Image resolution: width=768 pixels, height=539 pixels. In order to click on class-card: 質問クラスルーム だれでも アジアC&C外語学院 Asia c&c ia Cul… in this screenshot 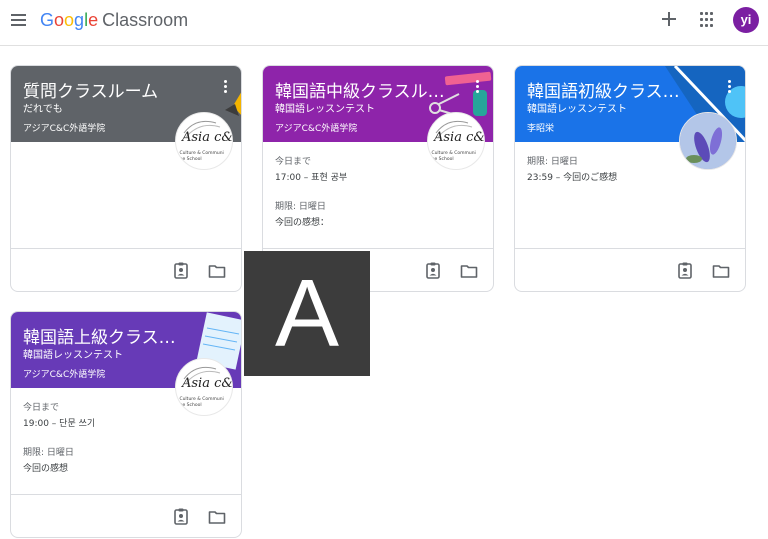, I will do `click(126, 178)`.